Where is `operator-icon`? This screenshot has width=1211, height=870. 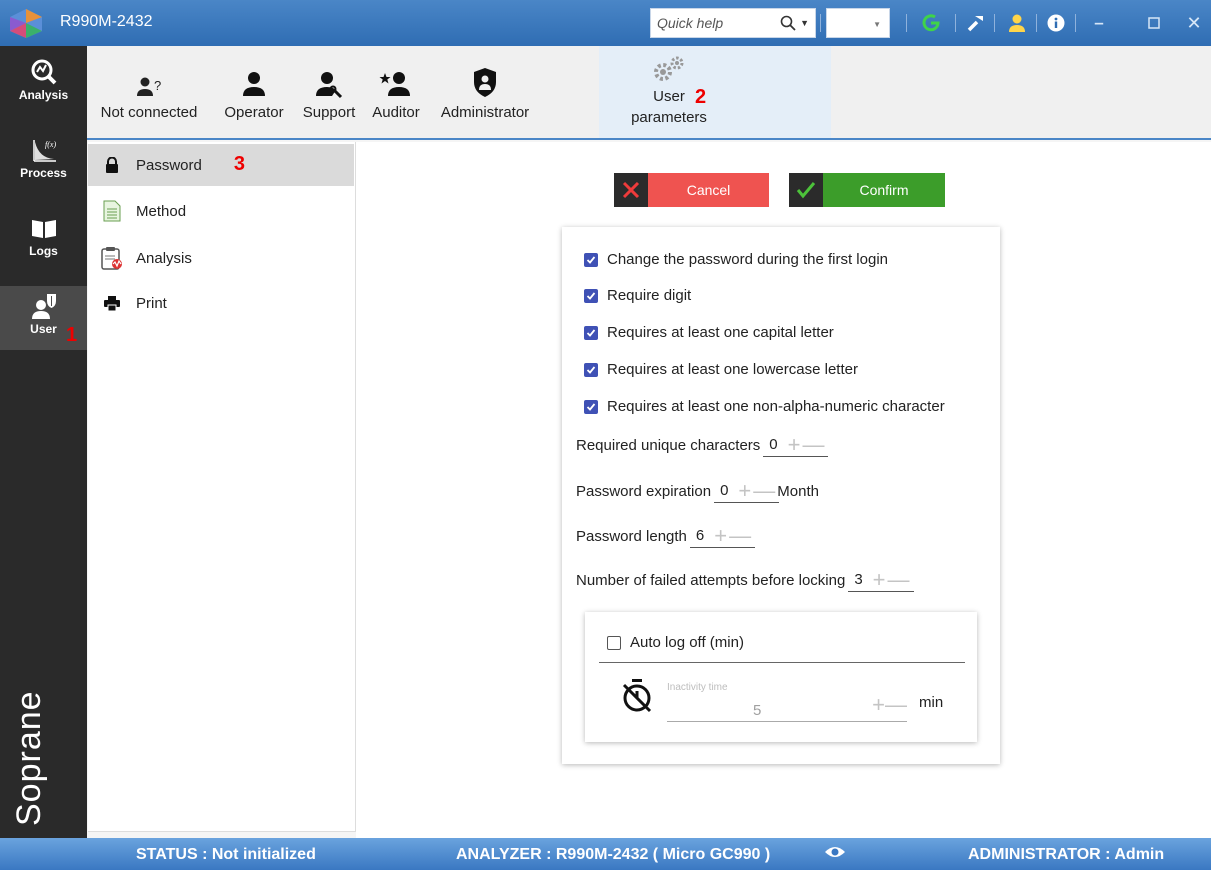 operator-icon is located at coordinates (254, 84).